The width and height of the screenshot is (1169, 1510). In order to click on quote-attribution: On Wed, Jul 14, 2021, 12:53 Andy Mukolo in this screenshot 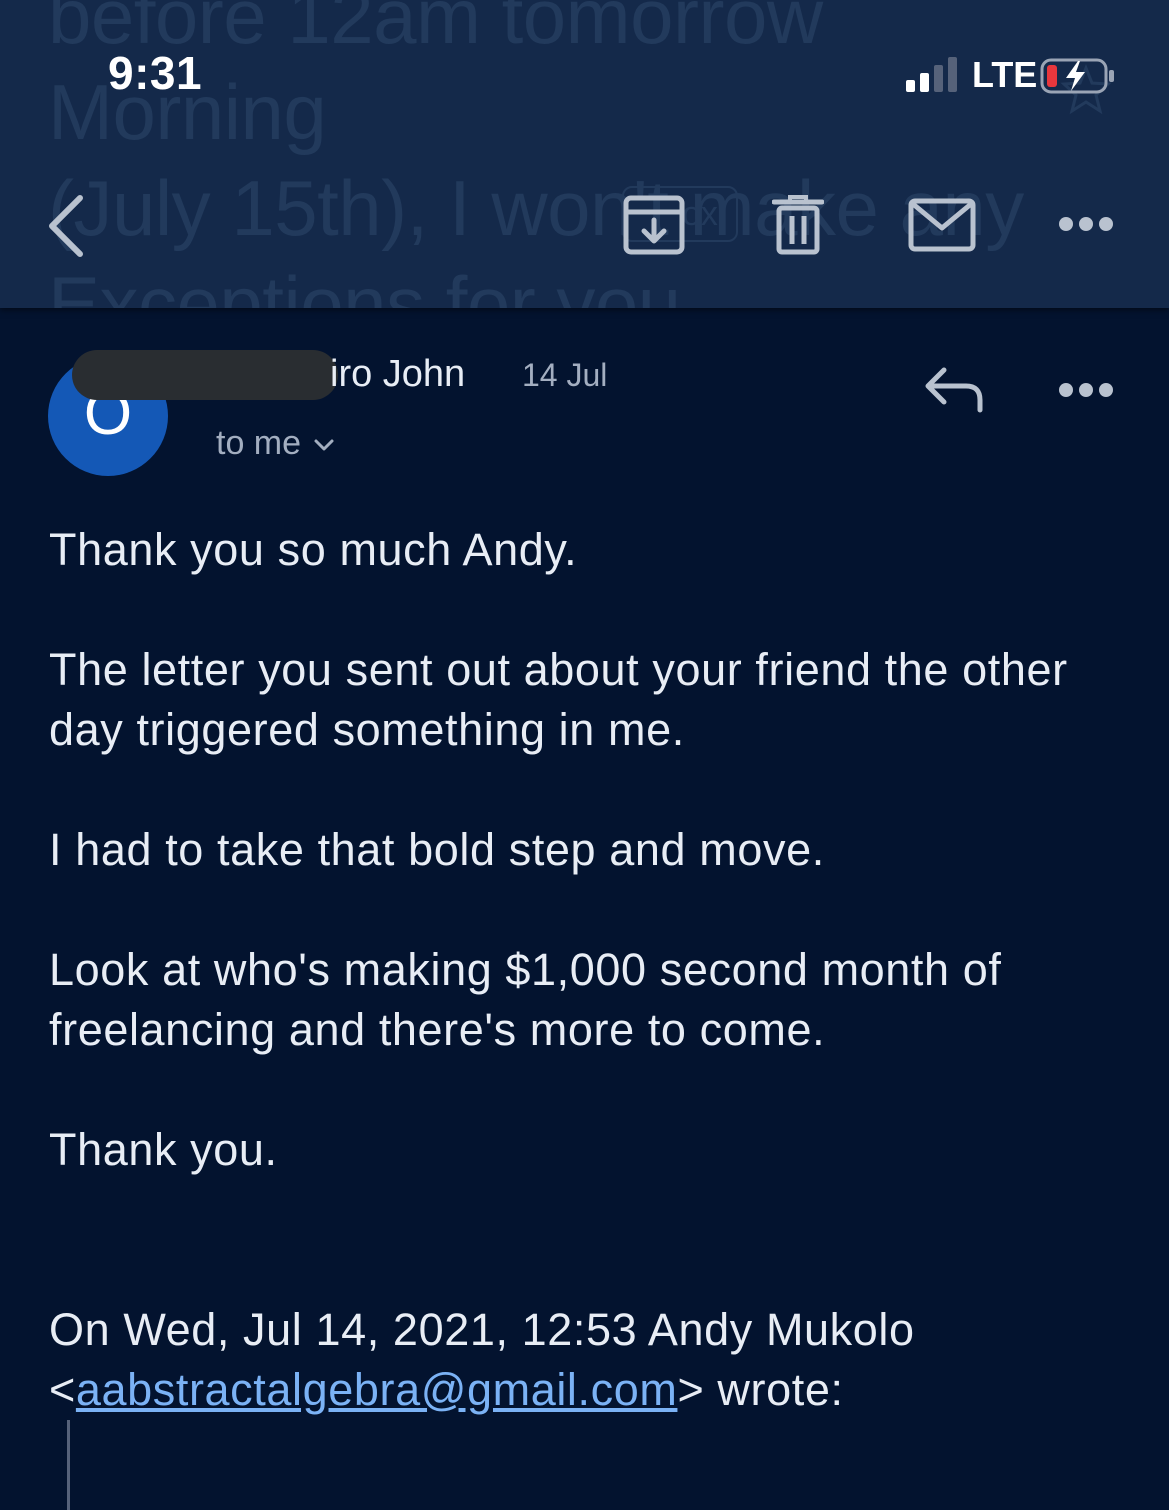, I will do `click(482, 1329)`.